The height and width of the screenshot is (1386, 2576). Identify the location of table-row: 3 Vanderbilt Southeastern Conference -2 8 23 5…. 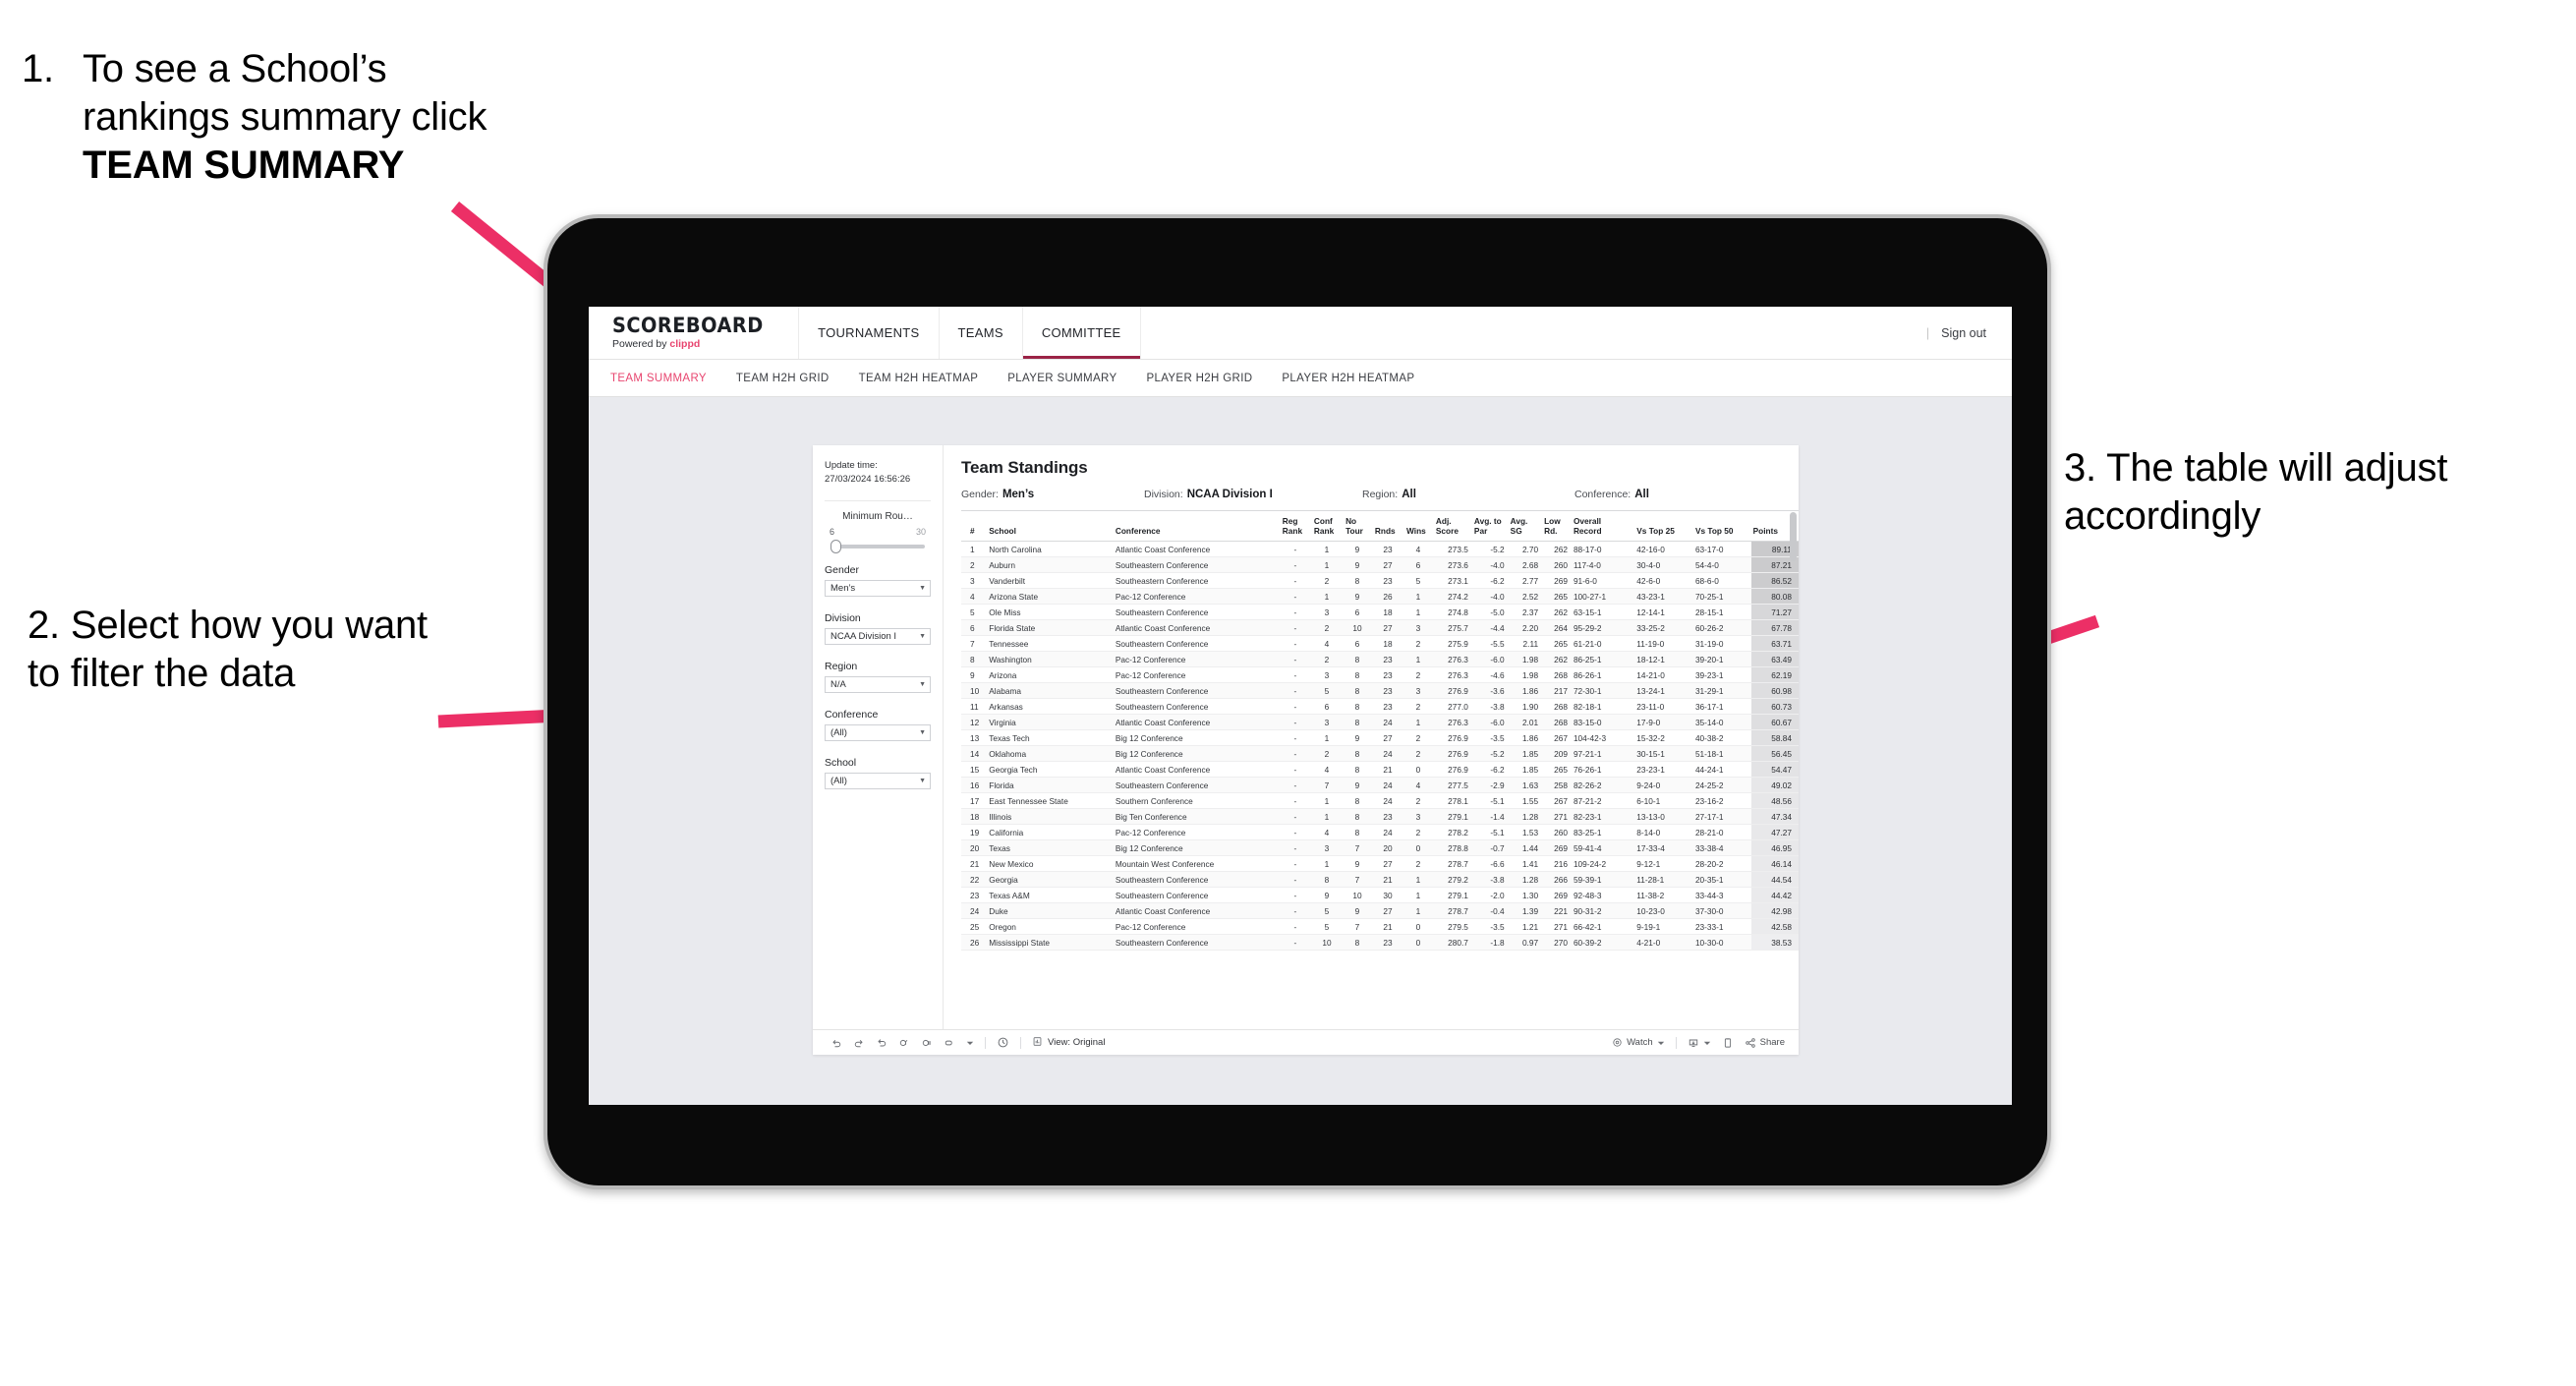
(1380, 581).